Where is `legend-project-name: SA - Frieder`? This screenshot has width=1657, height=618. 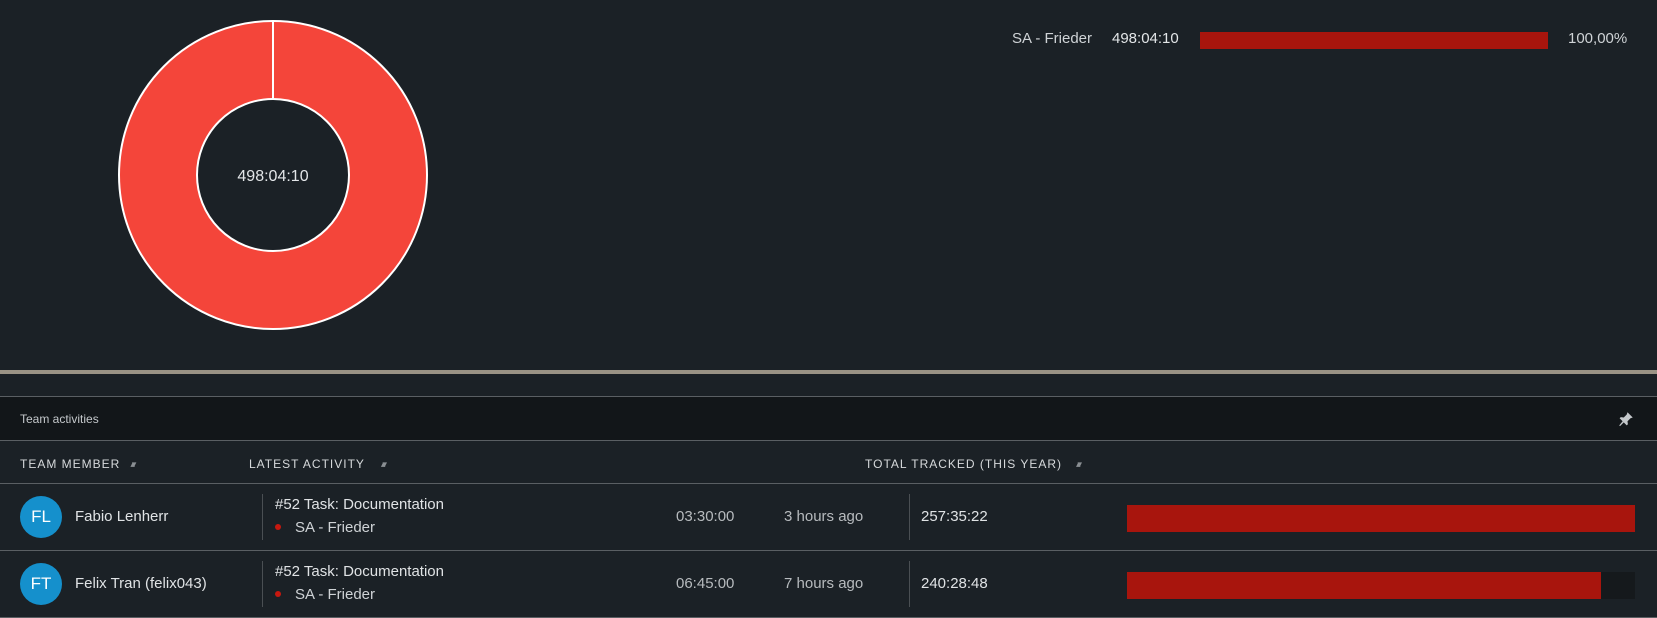 legend-project-name: SA - Frieder is located at coordinates (1052, 38).